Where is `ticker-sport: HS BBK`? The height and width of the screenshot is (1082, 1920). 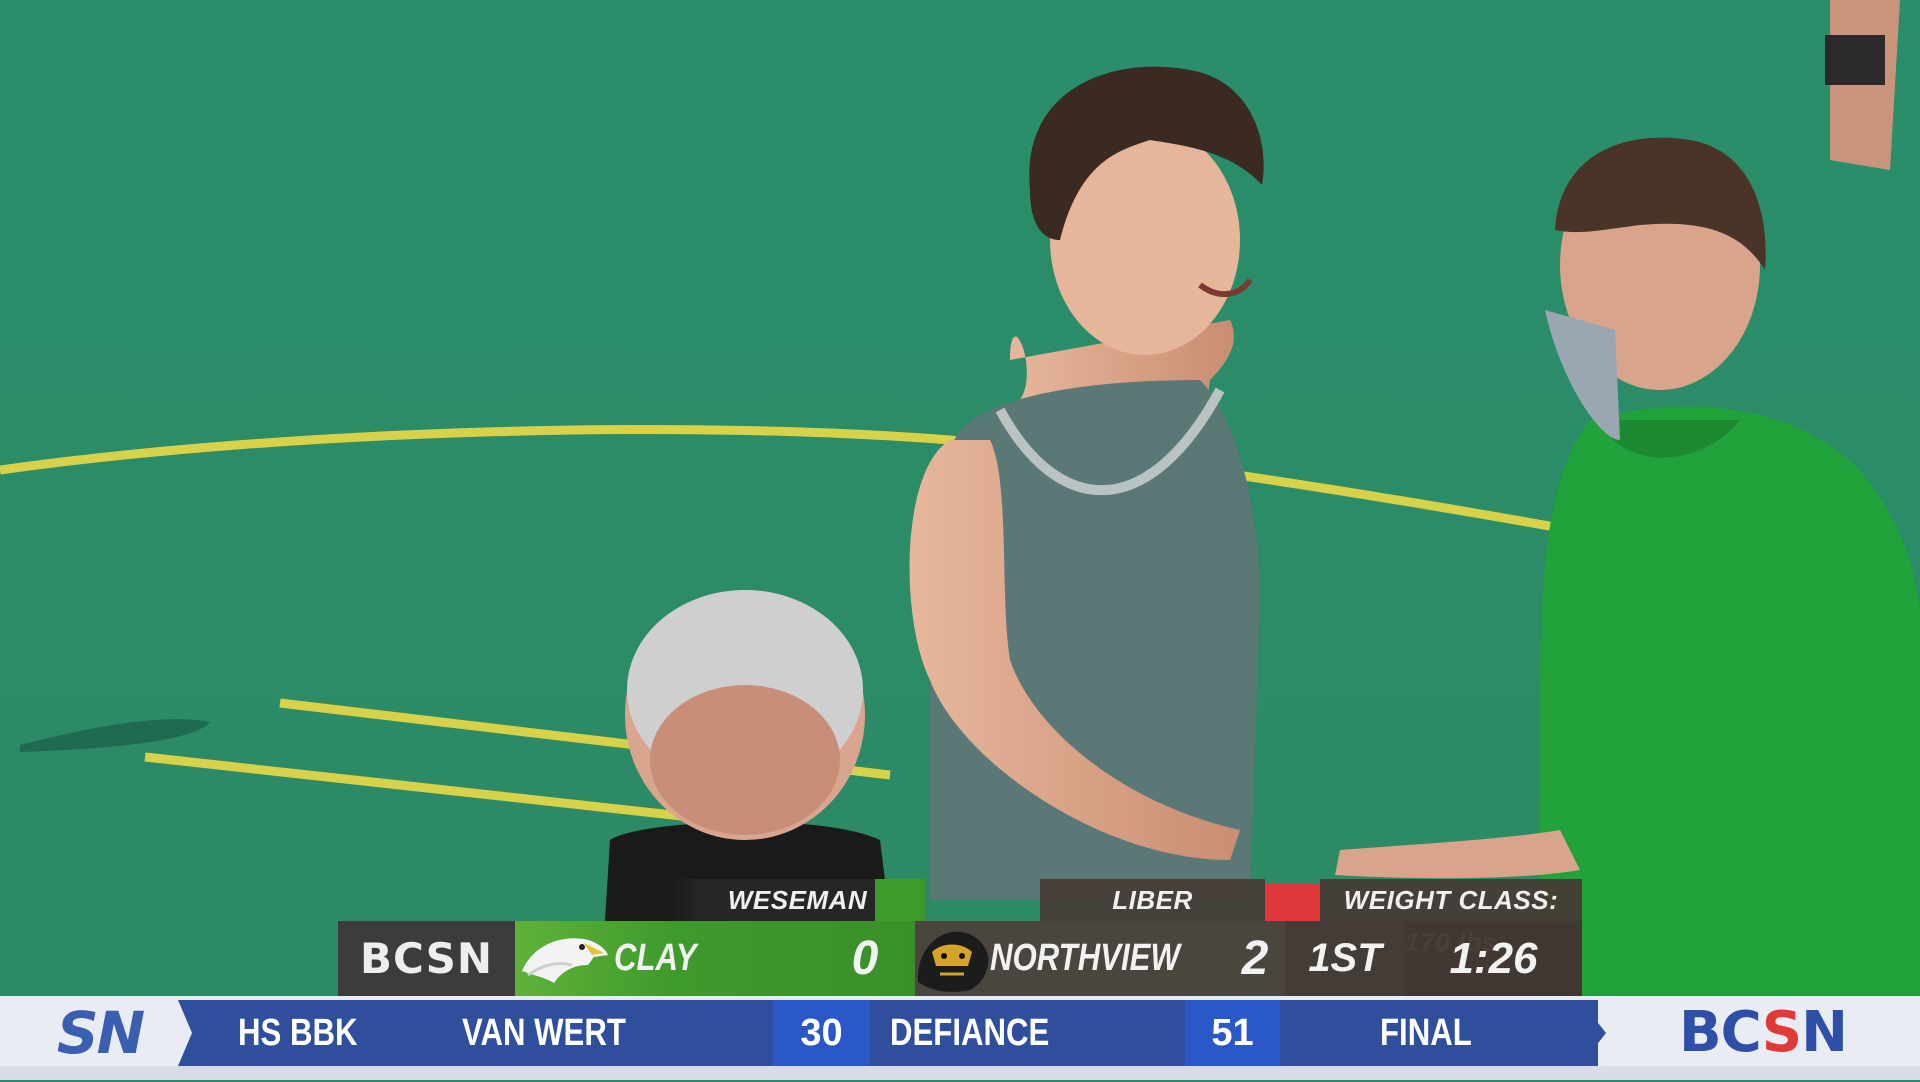 ticker-sport: HS BBK is located at coordinates (298, 1033).